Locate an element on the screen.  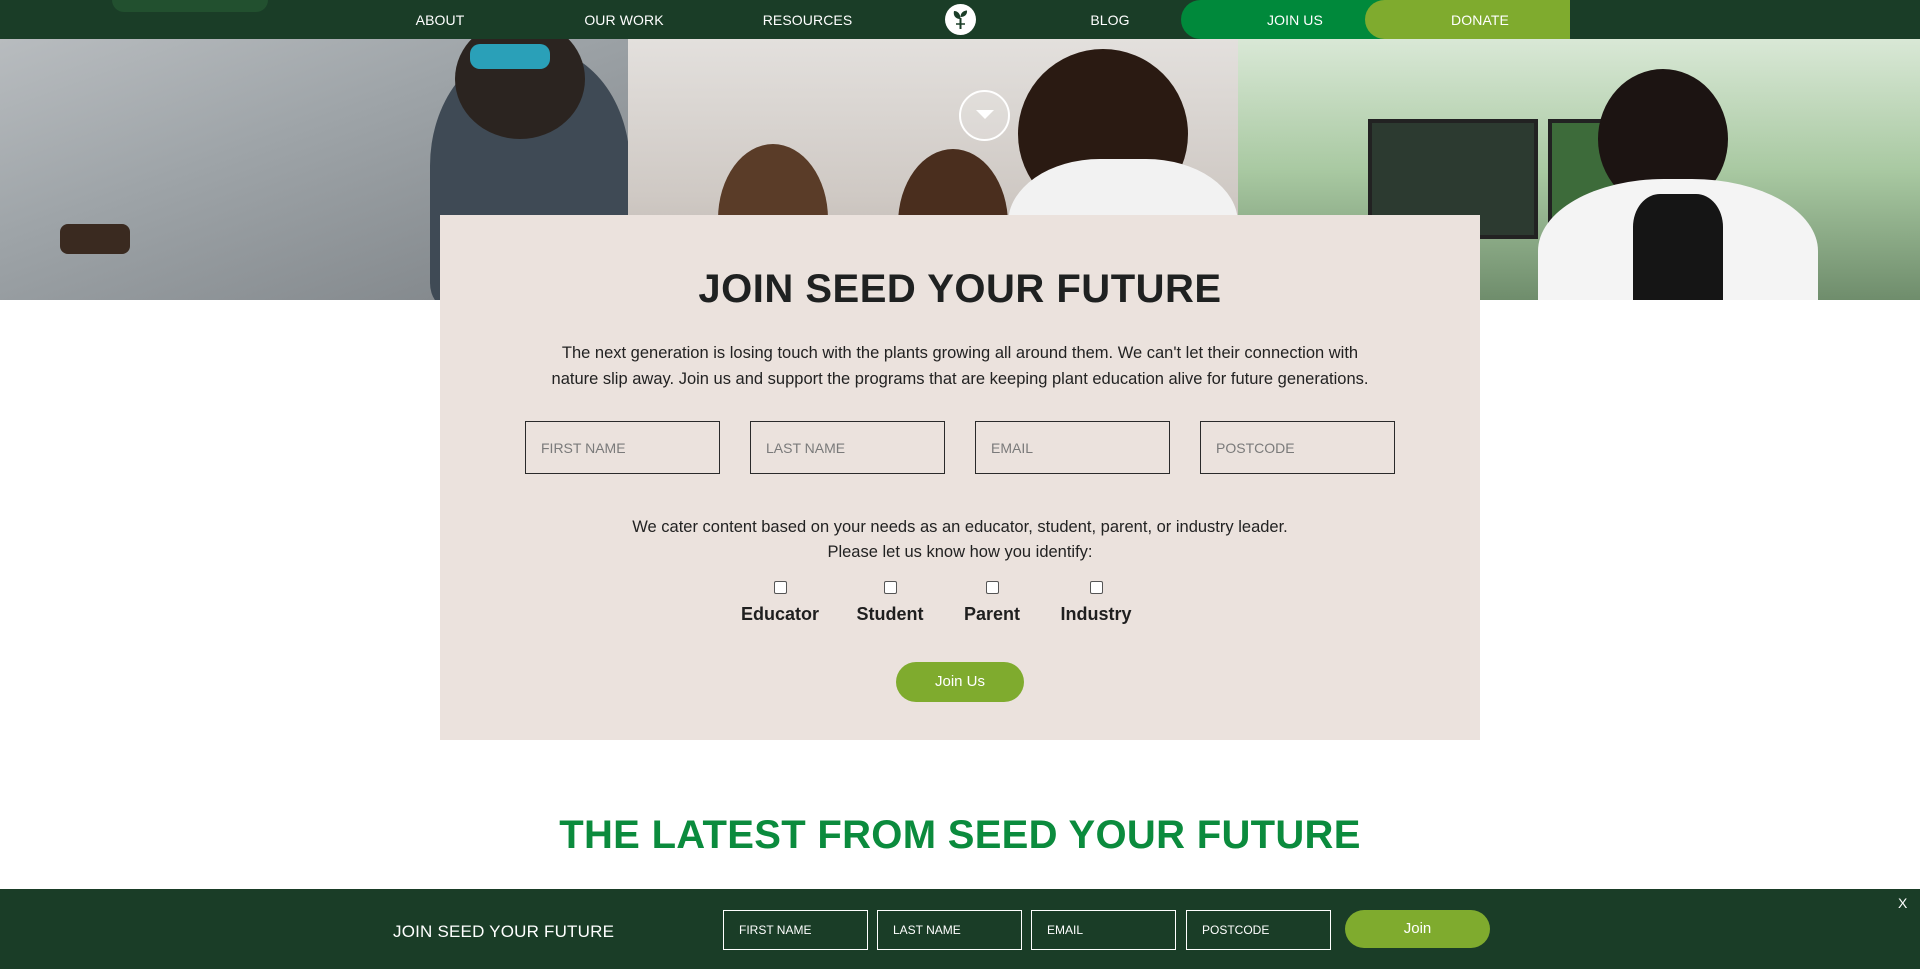
industry-checkbox is located at coordinates (1096, 587).